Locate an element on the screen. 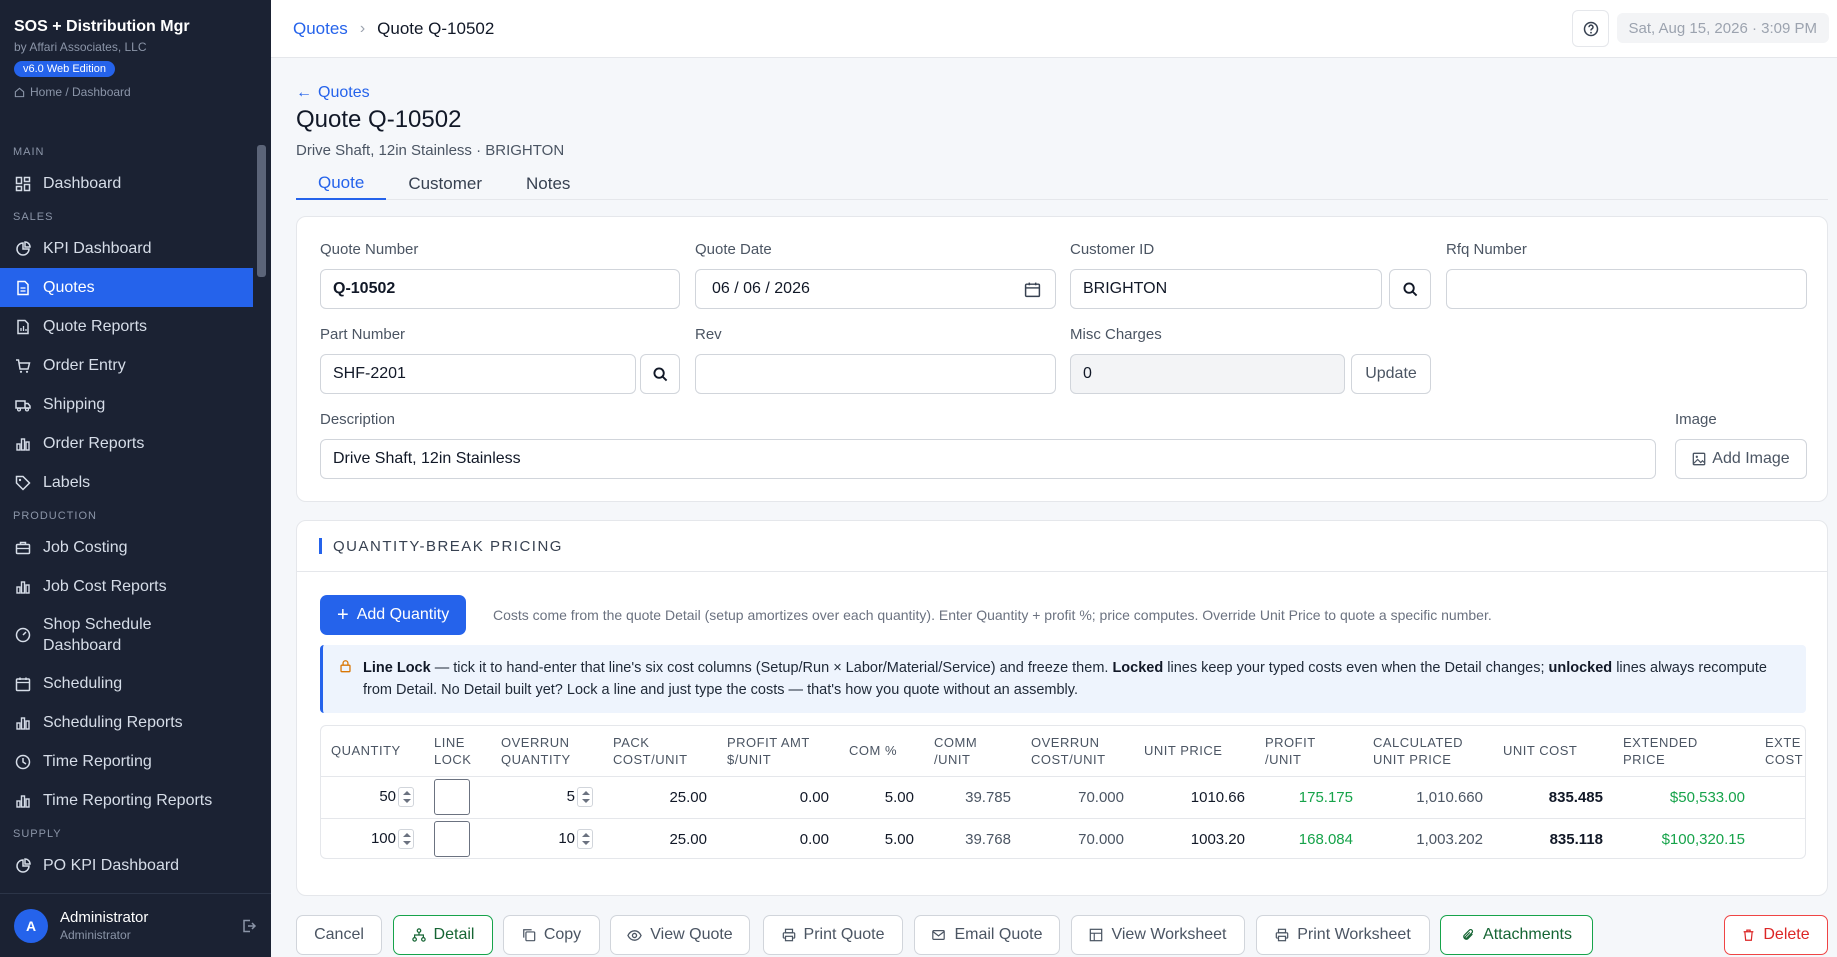  sidebar-item-label-line1: Shop Schedule is located at coordinates (97, 624).